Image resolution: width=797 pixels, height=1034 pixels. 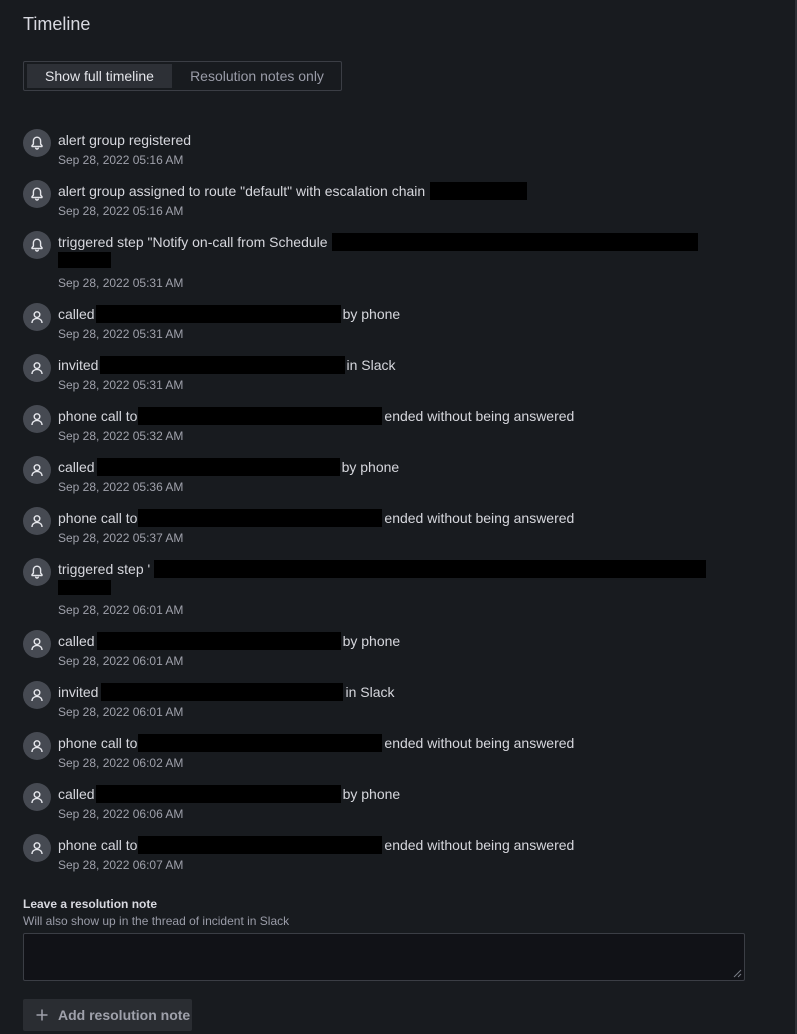 What do you see at coordinates (121, 763) in the screenshot?
I see `timeline-timestamp: Sep 28, 2022 06:02 AM` at bounding box center [121, 763].